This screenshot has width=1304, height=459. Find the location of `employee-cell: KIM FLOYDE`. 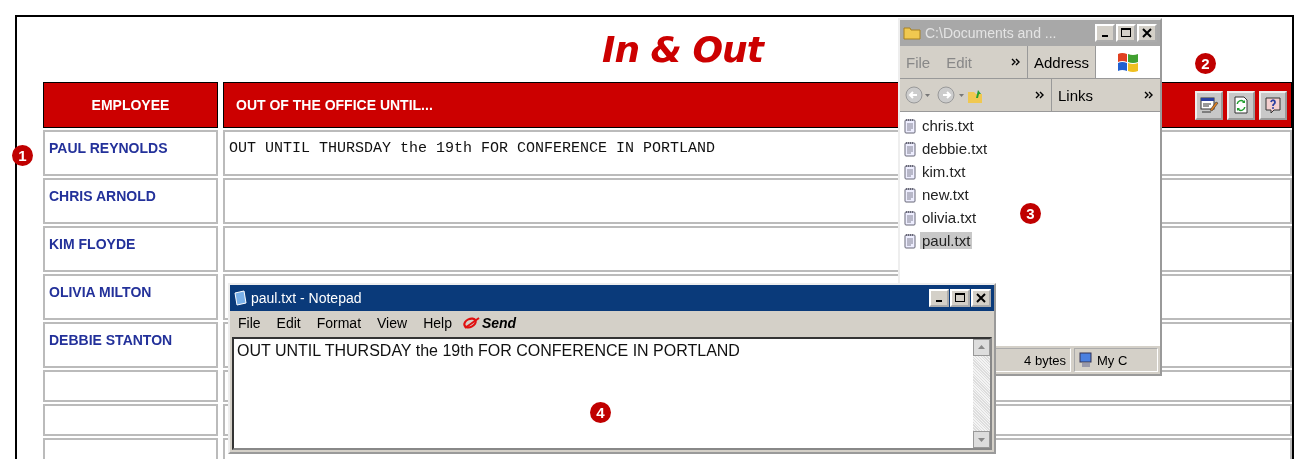

employee-cell: KIM FLOYDE is located at coordinates (130, 249).